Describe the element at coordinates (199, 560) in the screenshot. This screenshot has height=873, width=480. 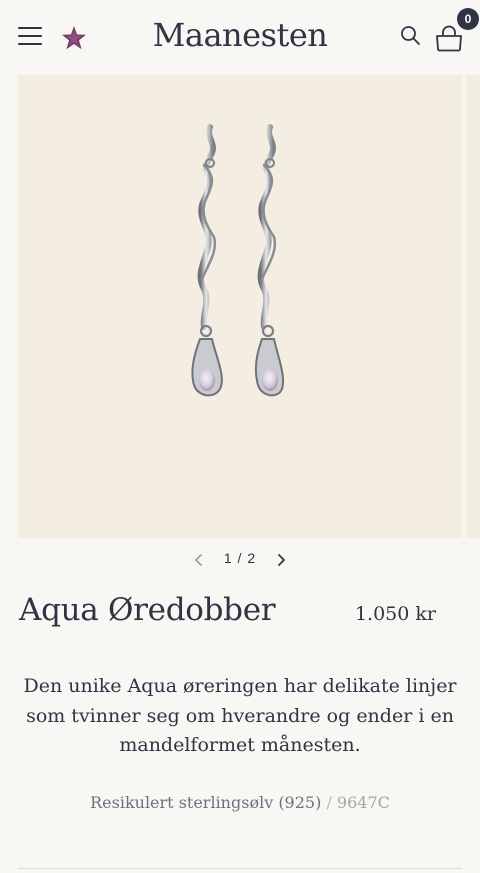
I see `chevron-left-icon` at that location.